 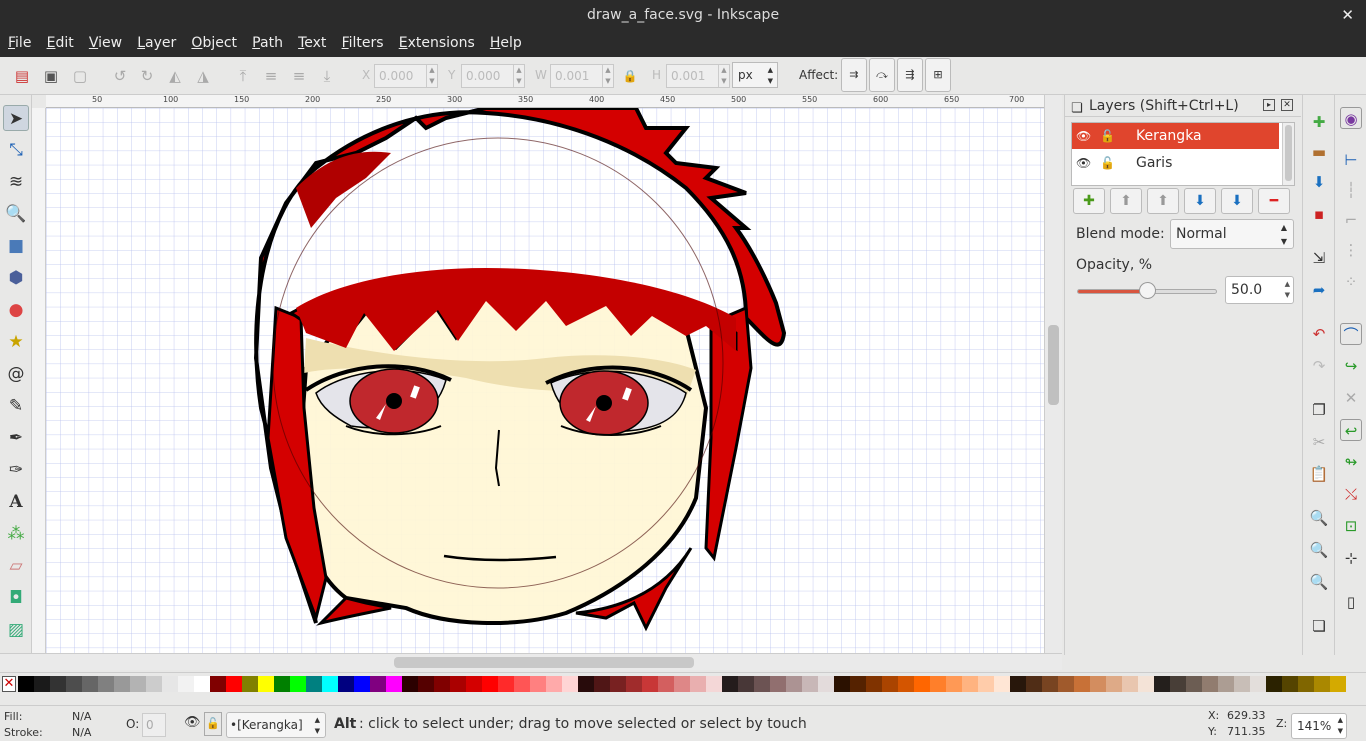 What do you see at coordinates (16, 182) in the screenshot?
I see `tweak-tool-icon: ≋` at bounding box center [16, 182].